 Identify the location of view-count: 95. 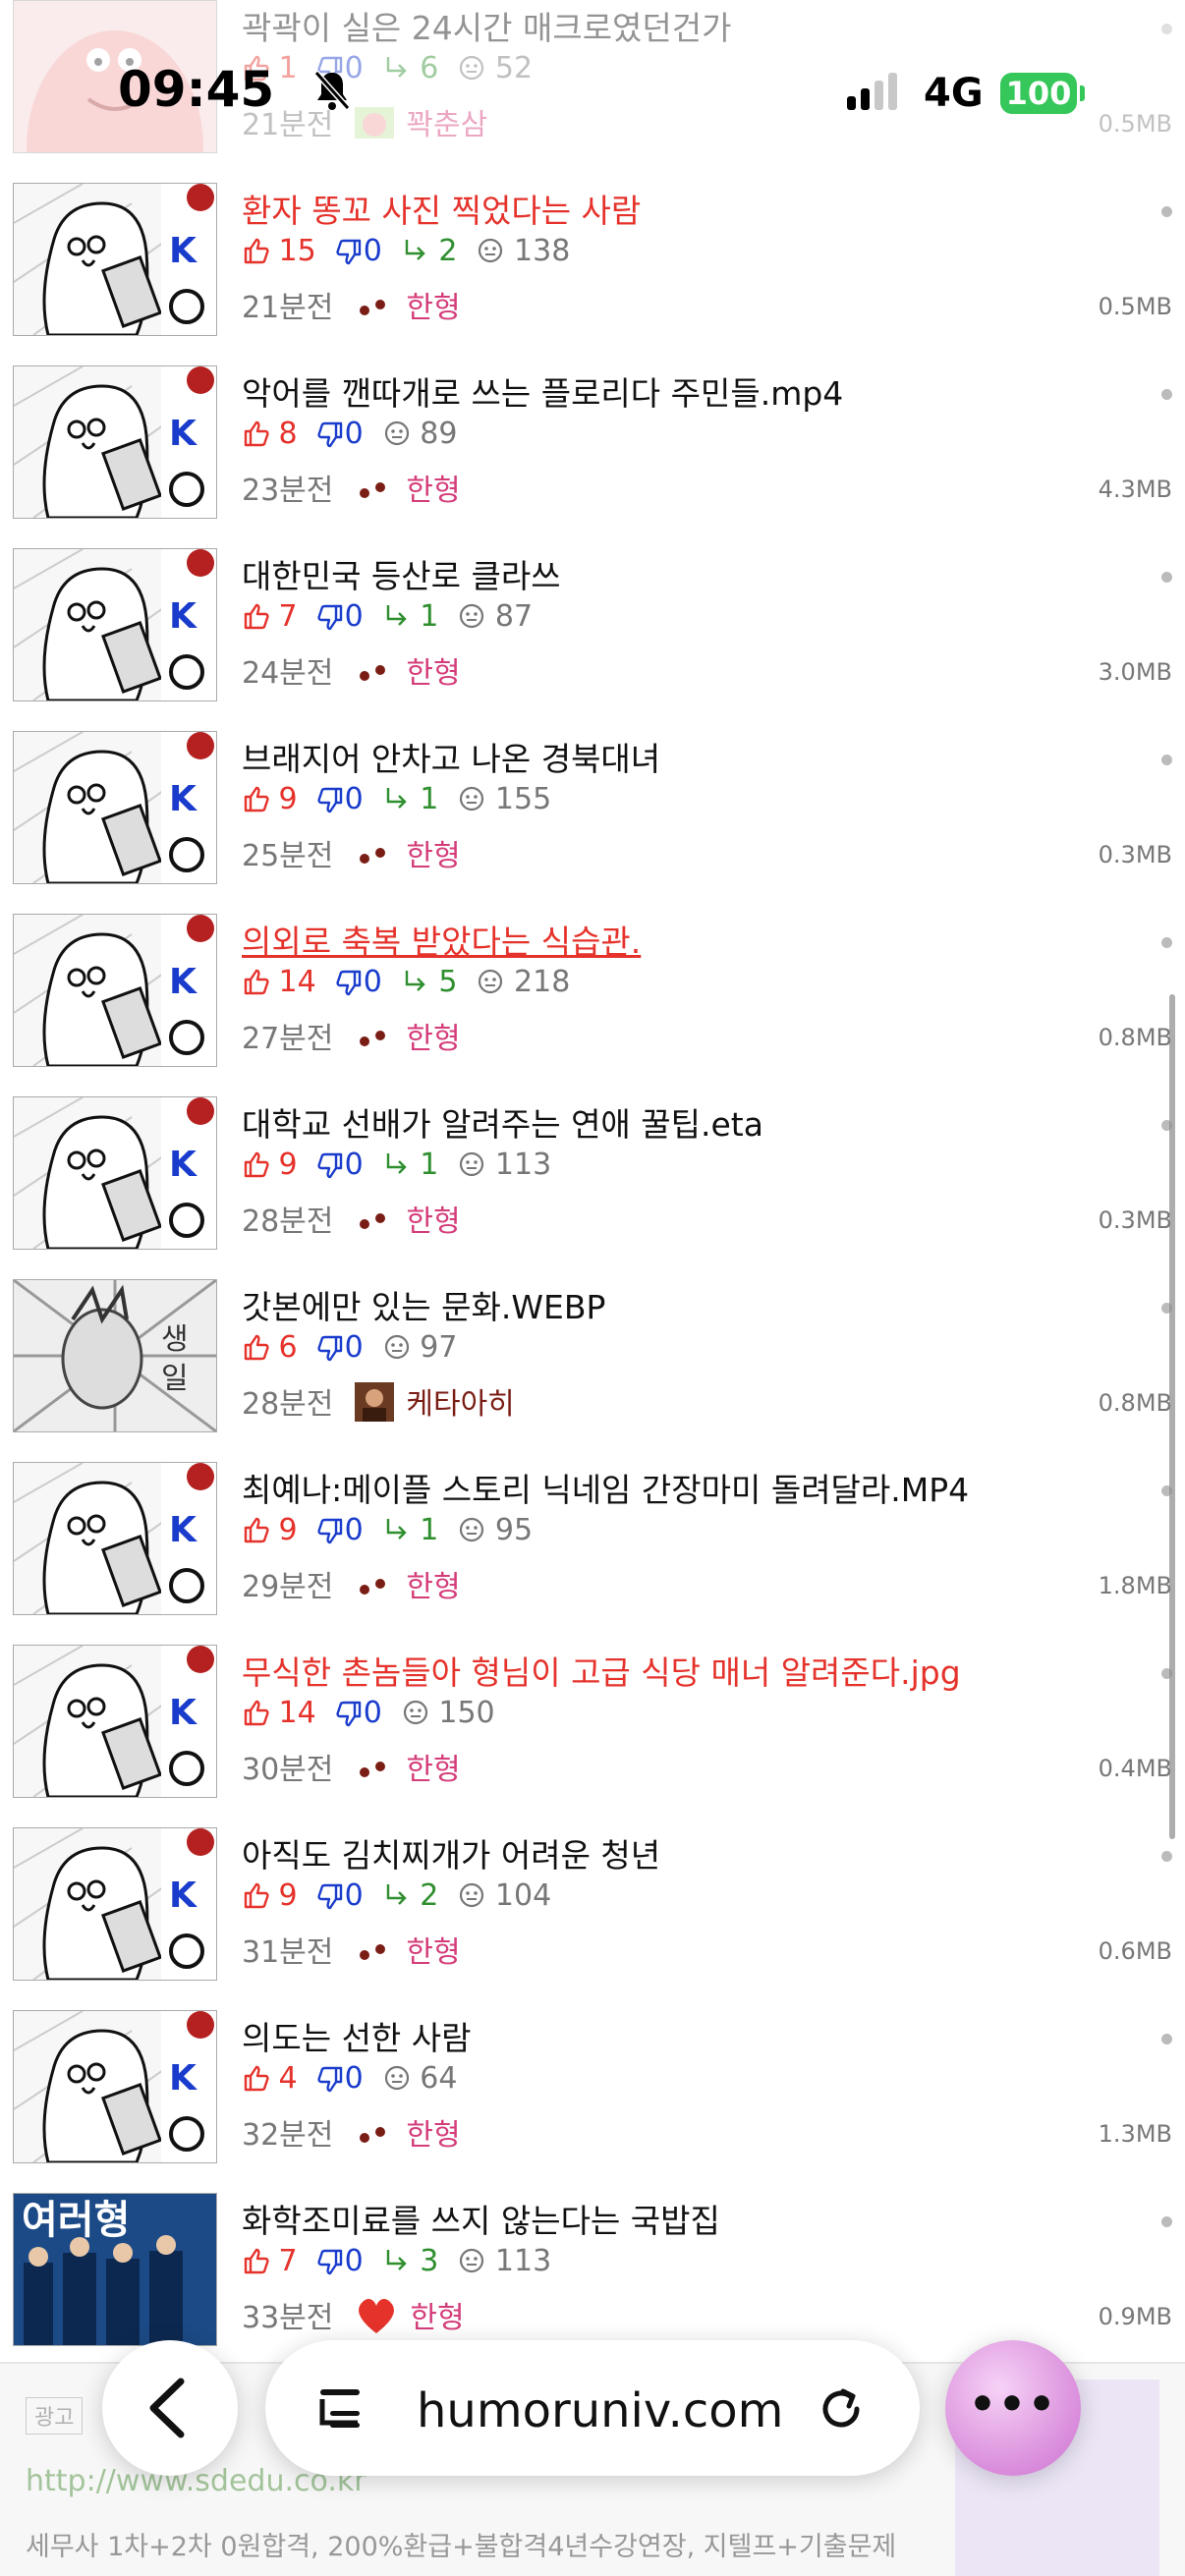
(496, 1530).